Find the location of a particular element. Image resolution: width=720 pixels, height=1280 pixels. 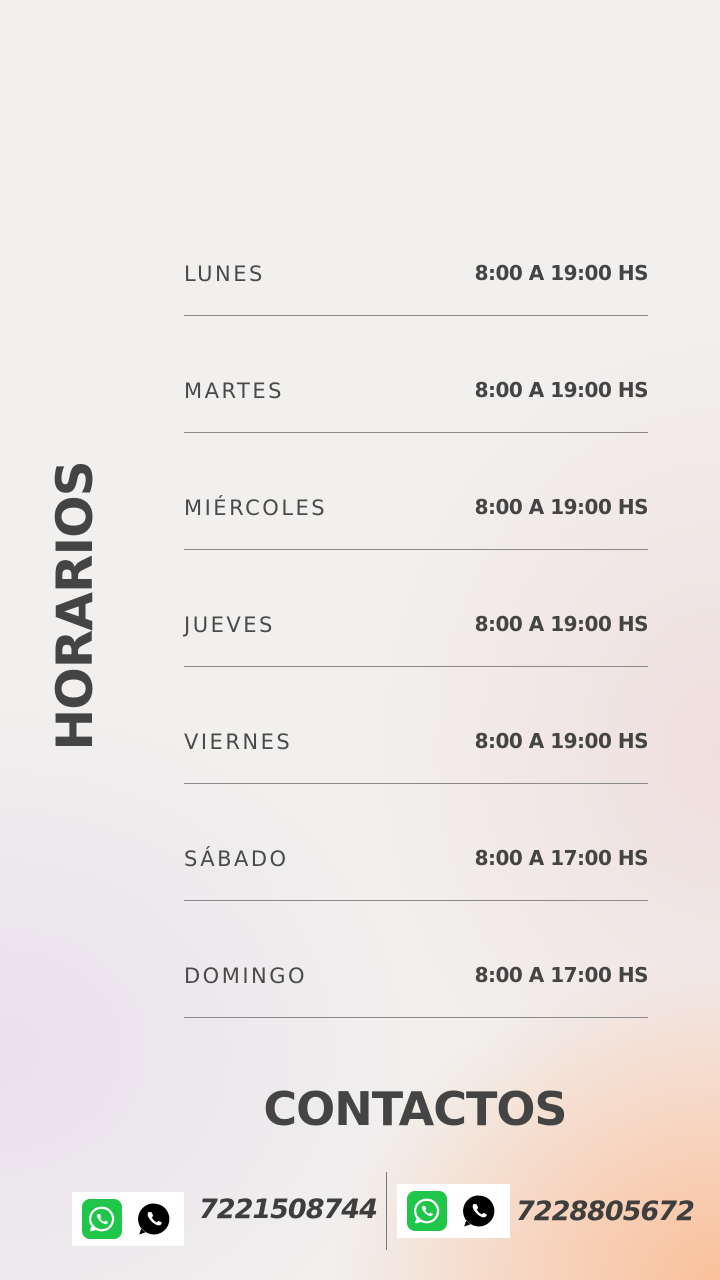

day-label: LUNES is located at coordinates (224, 274).